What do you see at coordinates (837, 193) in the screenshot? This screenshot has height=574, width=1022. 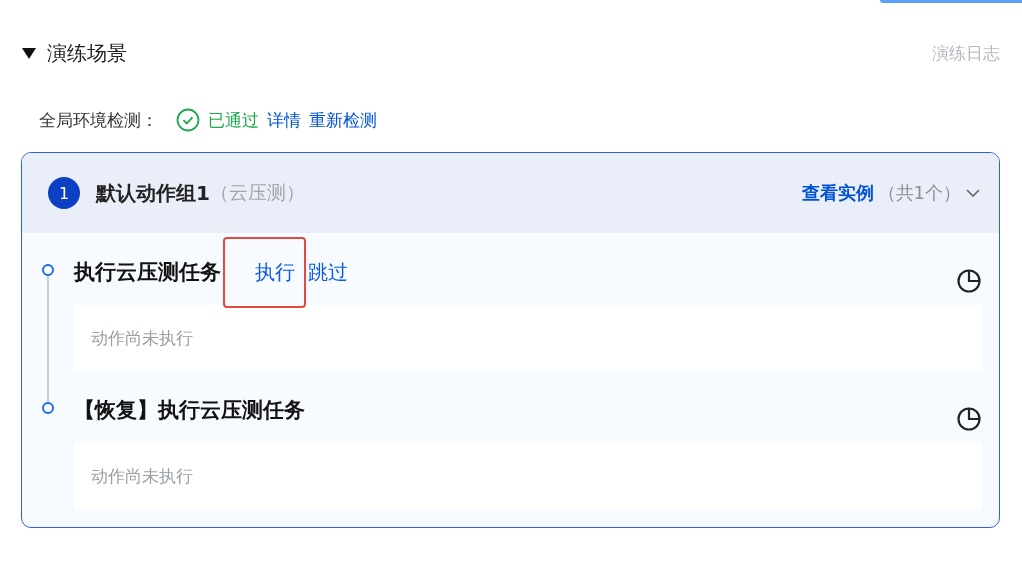 I see `view-instances-link: 查看实例` at bounding box center [837, 193].